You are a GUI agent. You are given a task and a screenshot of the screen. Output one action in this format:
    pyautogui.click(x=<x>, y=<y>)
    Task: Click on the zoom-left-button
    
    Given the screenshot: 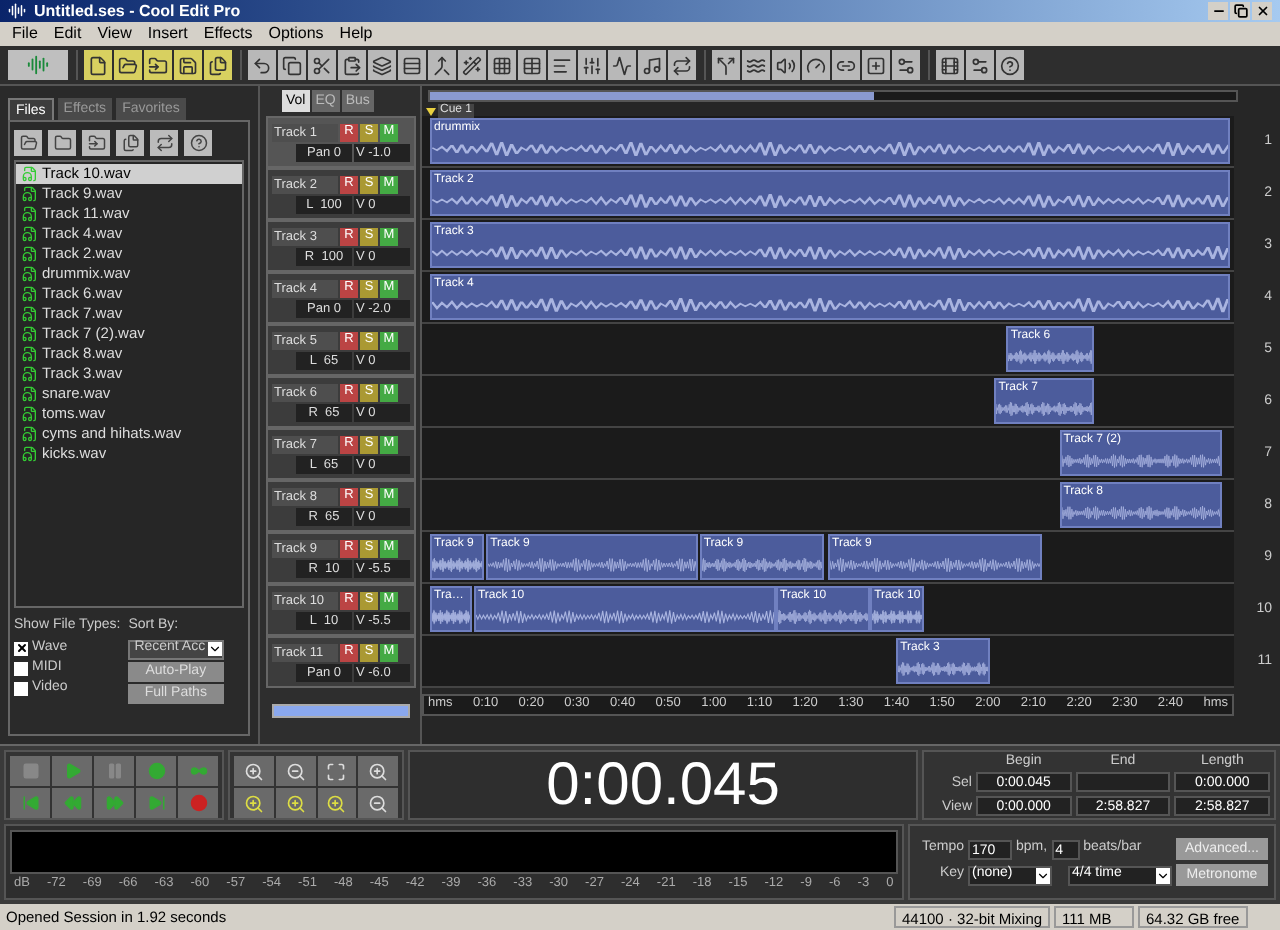 What is the action you would take?
    pyautogui.click(x=254, y=803)
    